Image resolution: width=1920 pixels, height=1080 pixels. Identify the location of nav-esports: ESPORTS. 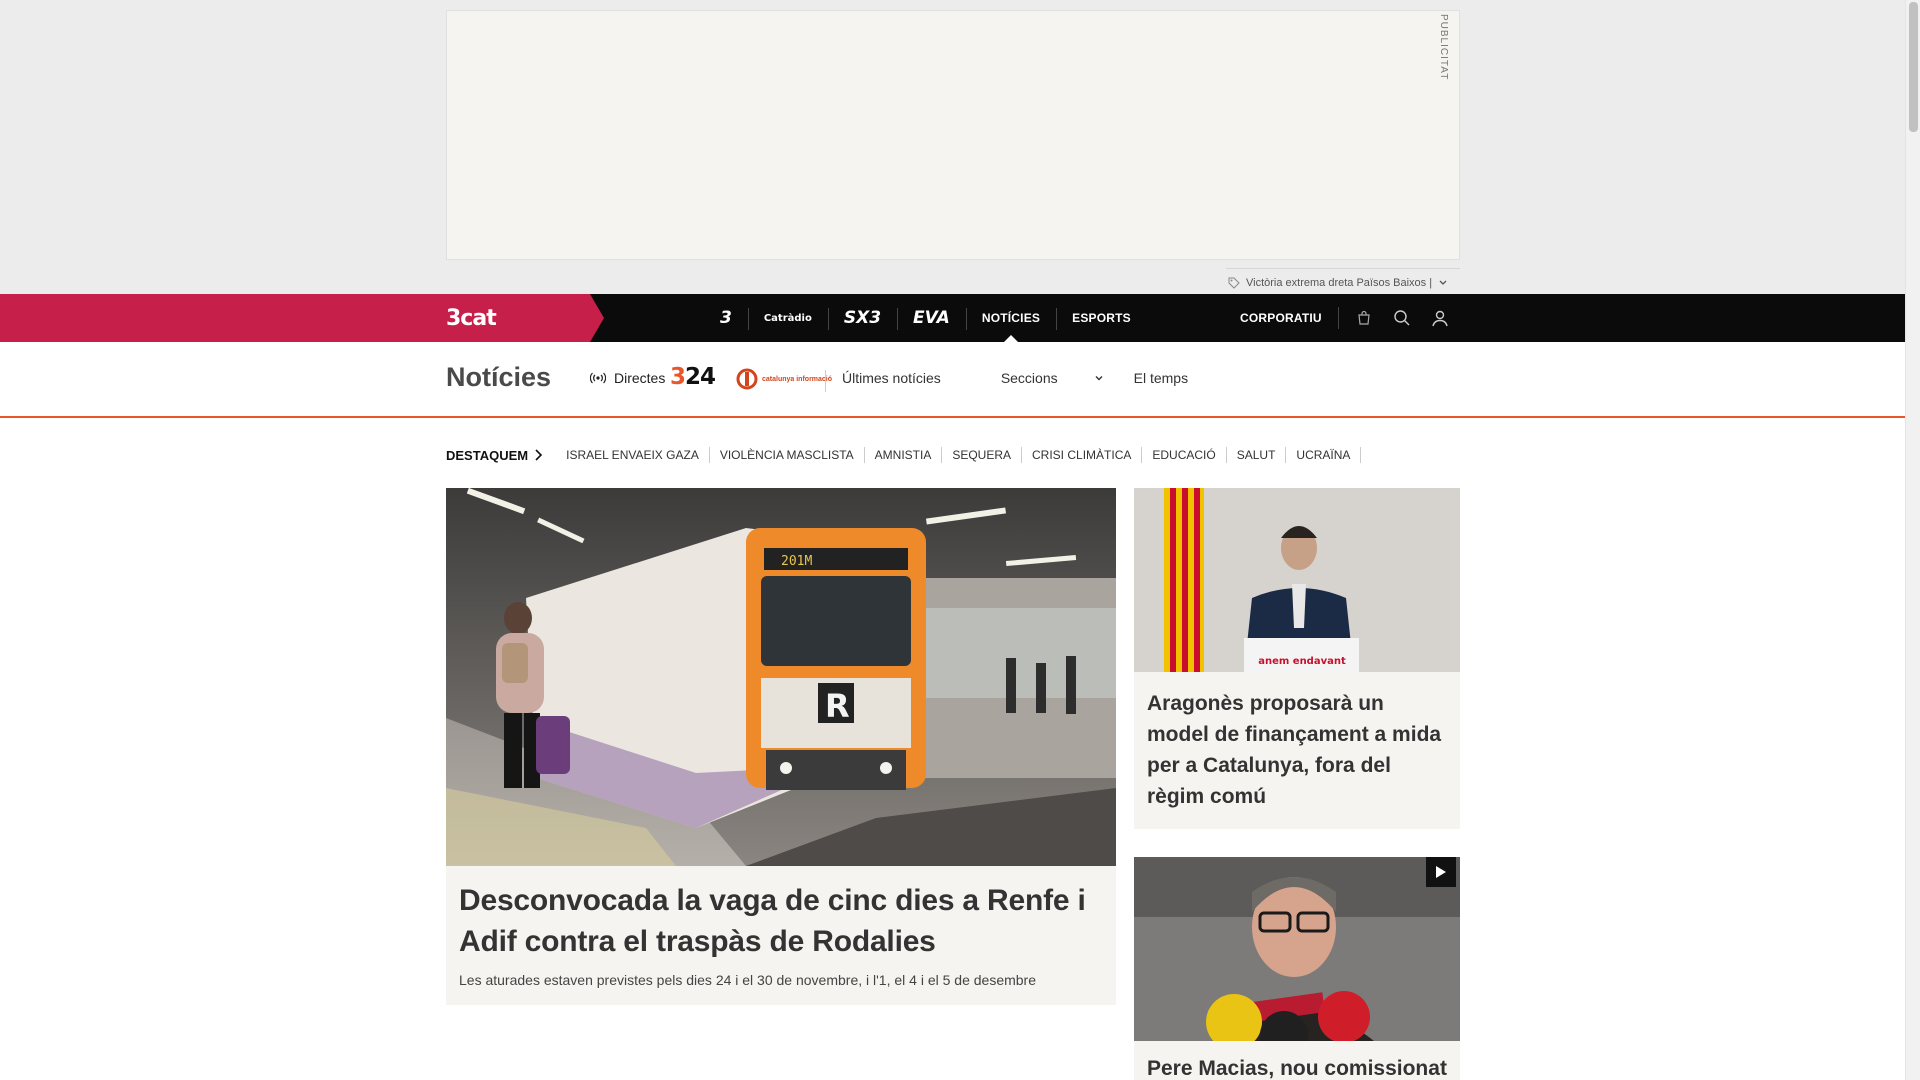
(1101, 318).